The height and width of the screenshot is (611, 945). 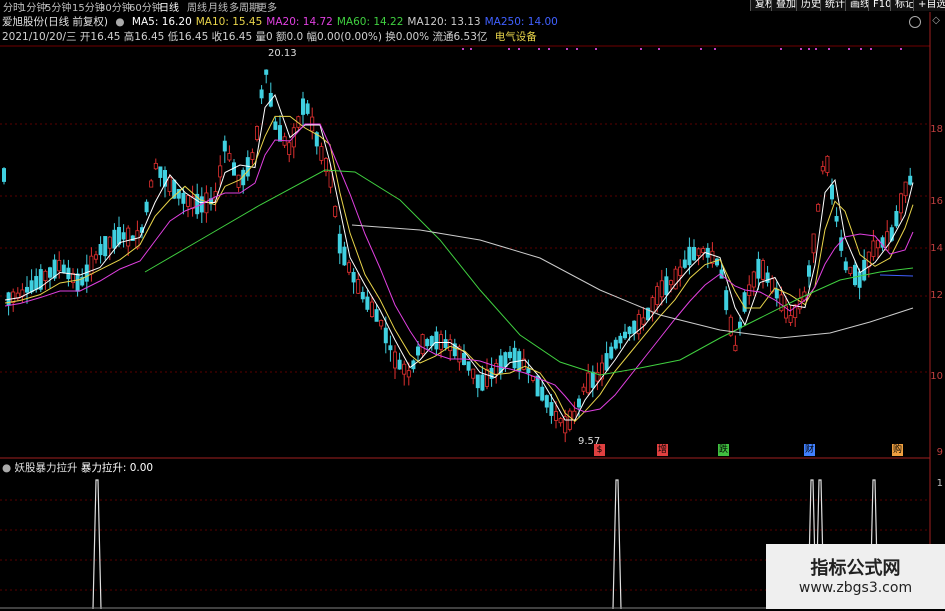 What do you see at coordinates (896, 275) in the screenshot?
I see `ma250-line` at bounding box center [896, 275].